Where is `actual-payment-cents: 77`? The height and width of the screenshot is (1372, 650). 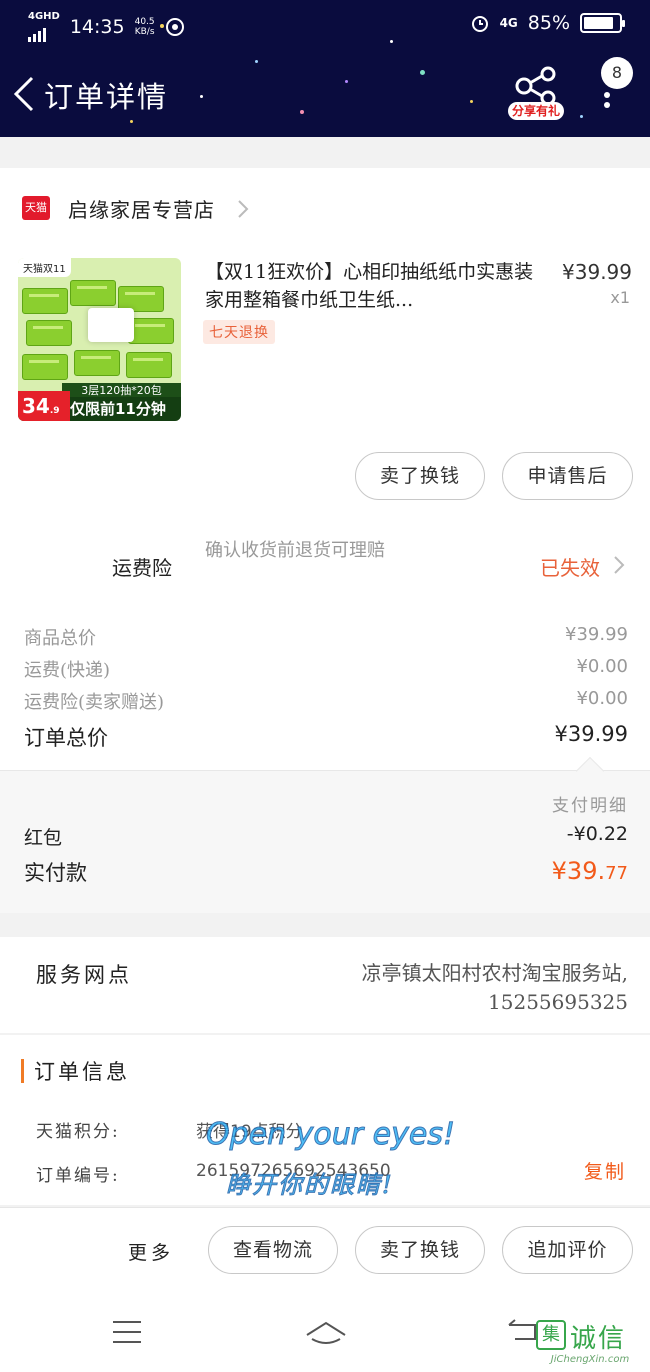
actual-payment-cents: 77 is located at coordinates (616, 873).